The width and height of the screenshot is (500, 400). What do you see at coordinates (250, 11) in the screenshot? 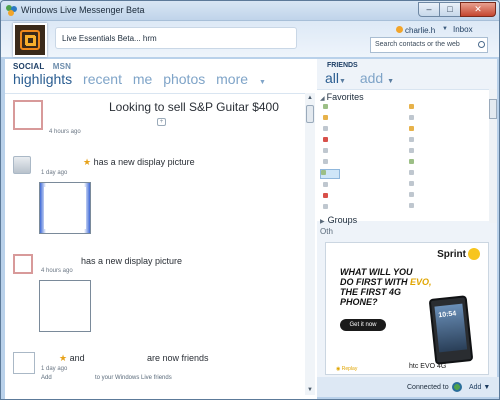
I see `title-bar: Windows Live Messenger Beta – □ ✕` at bounding box center [250, 11].